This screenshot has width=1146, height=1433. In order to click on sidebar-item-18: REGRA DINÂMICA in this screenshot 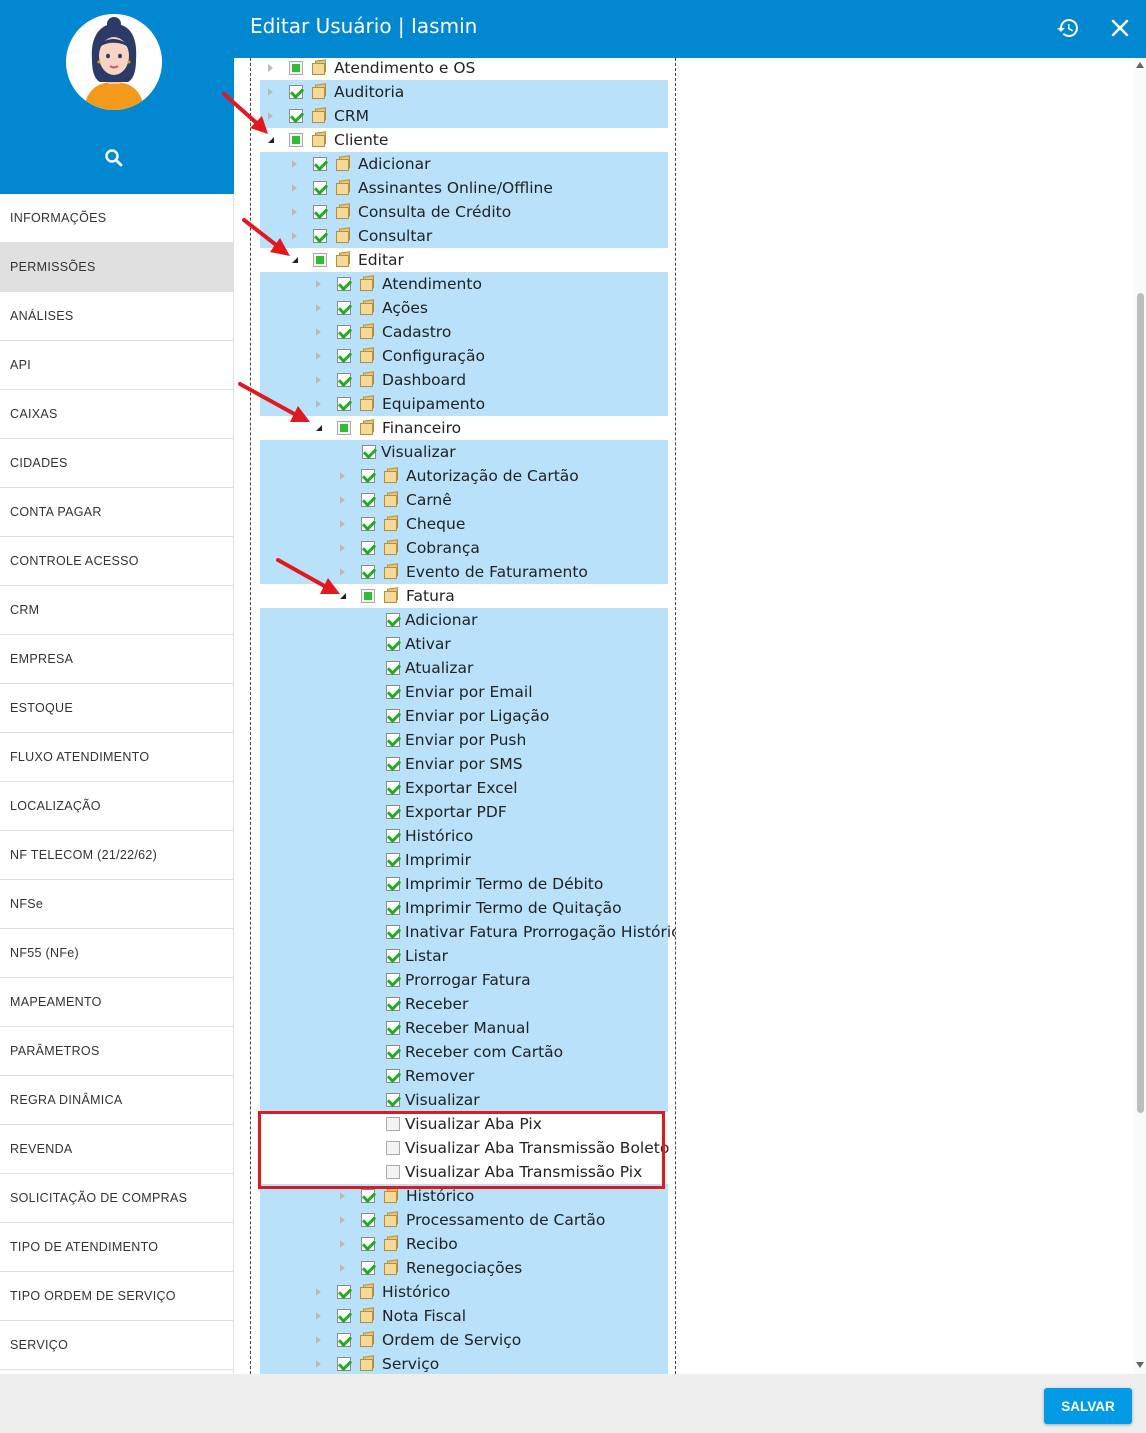, I will do `click(116, 1100)`.